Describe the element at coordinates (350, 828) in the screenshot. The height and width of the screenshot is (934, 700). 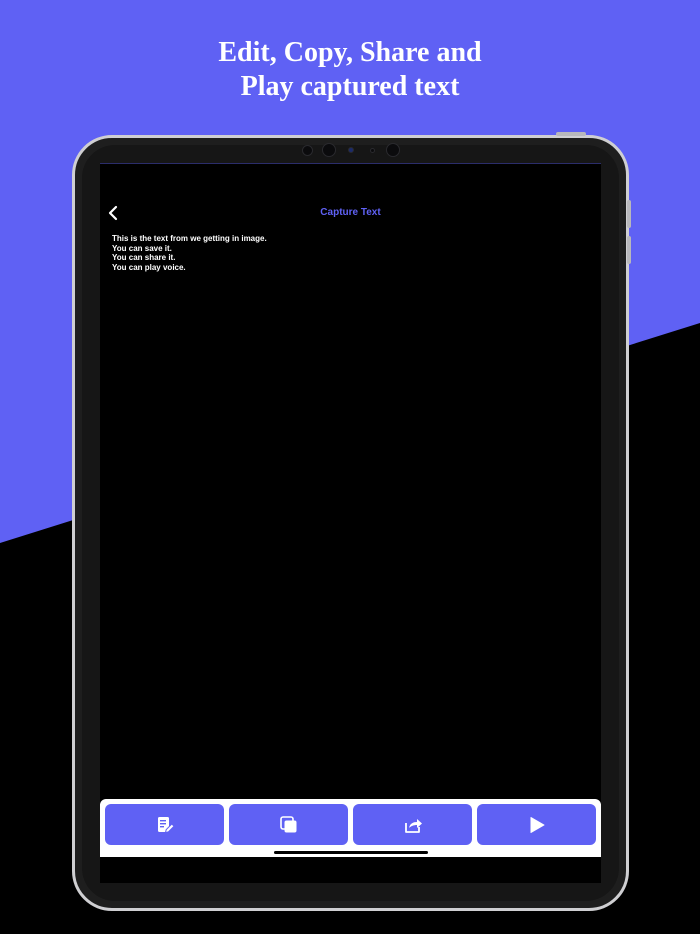
I see `action-toolbar` at that location.